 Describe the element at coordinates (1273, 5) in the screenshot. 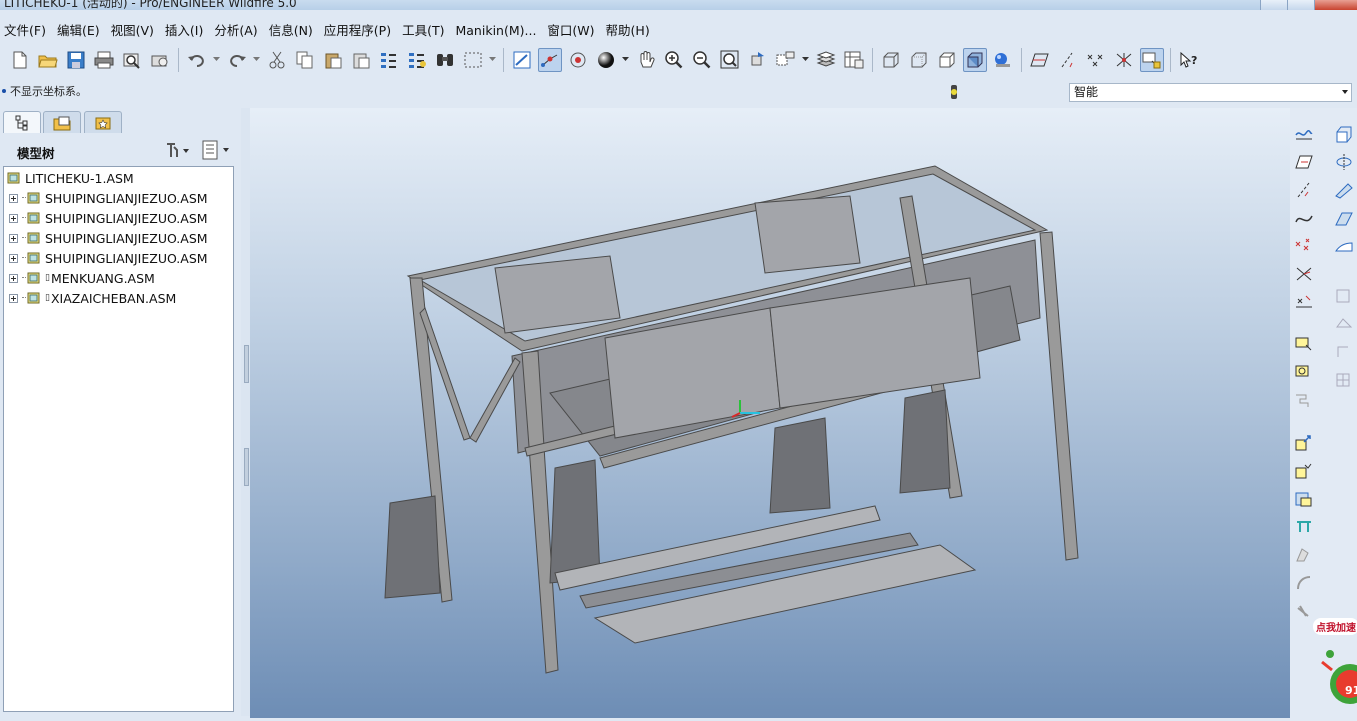

I see `minimize-button` at that location.